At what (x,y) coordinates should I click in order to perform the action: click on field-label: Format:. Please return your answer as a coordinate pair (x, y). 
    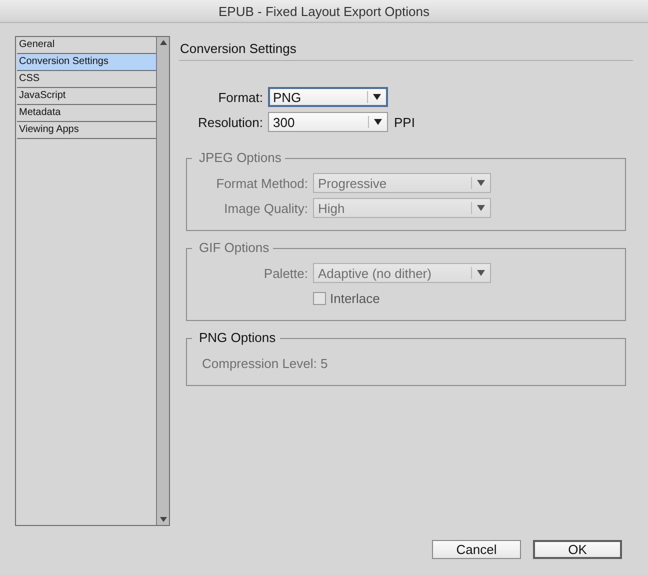
    Looking at the image, I should click on (240, 97).